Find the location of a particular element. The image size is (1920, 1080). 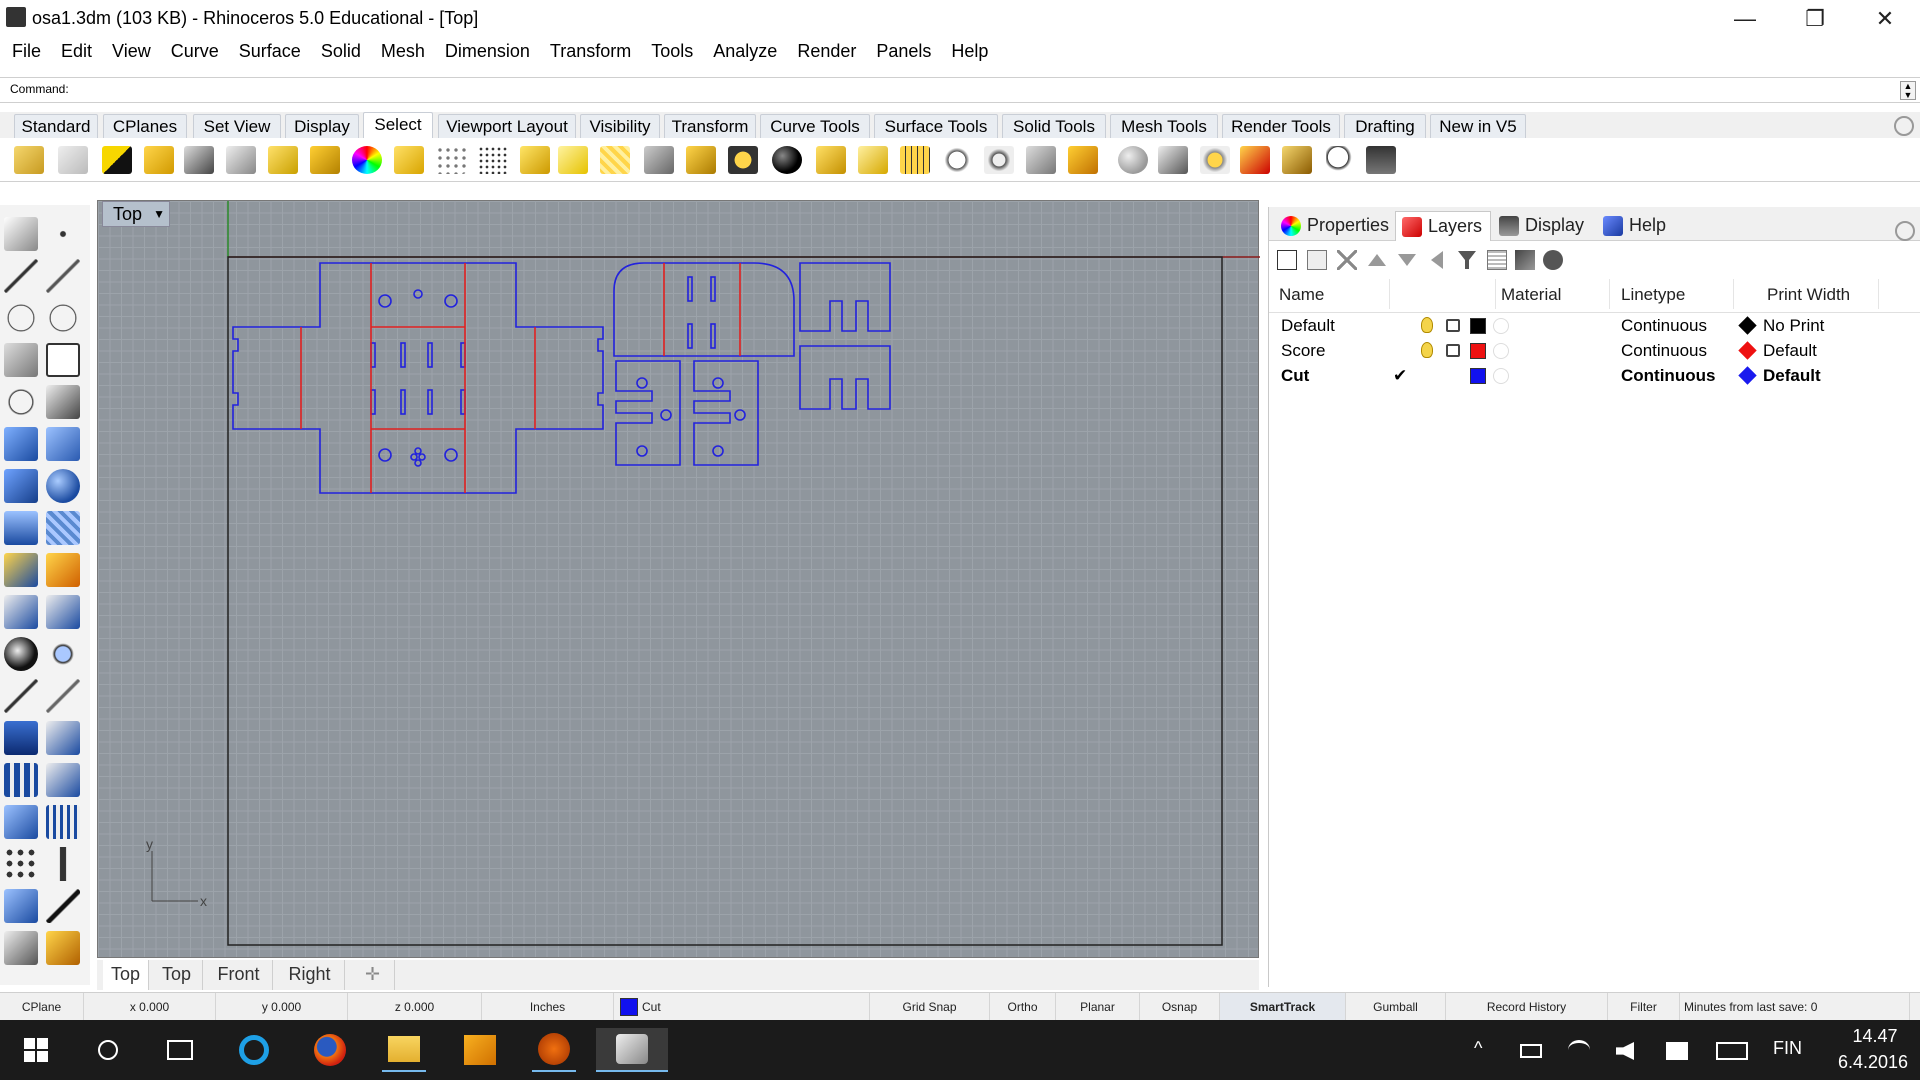

select-lights-icon is located at coordinates (241, 160).